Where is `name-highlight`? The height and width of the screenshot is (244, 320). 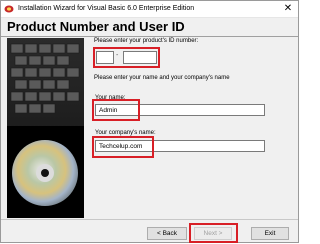 name-highlight is located at coordinates (116, 110).